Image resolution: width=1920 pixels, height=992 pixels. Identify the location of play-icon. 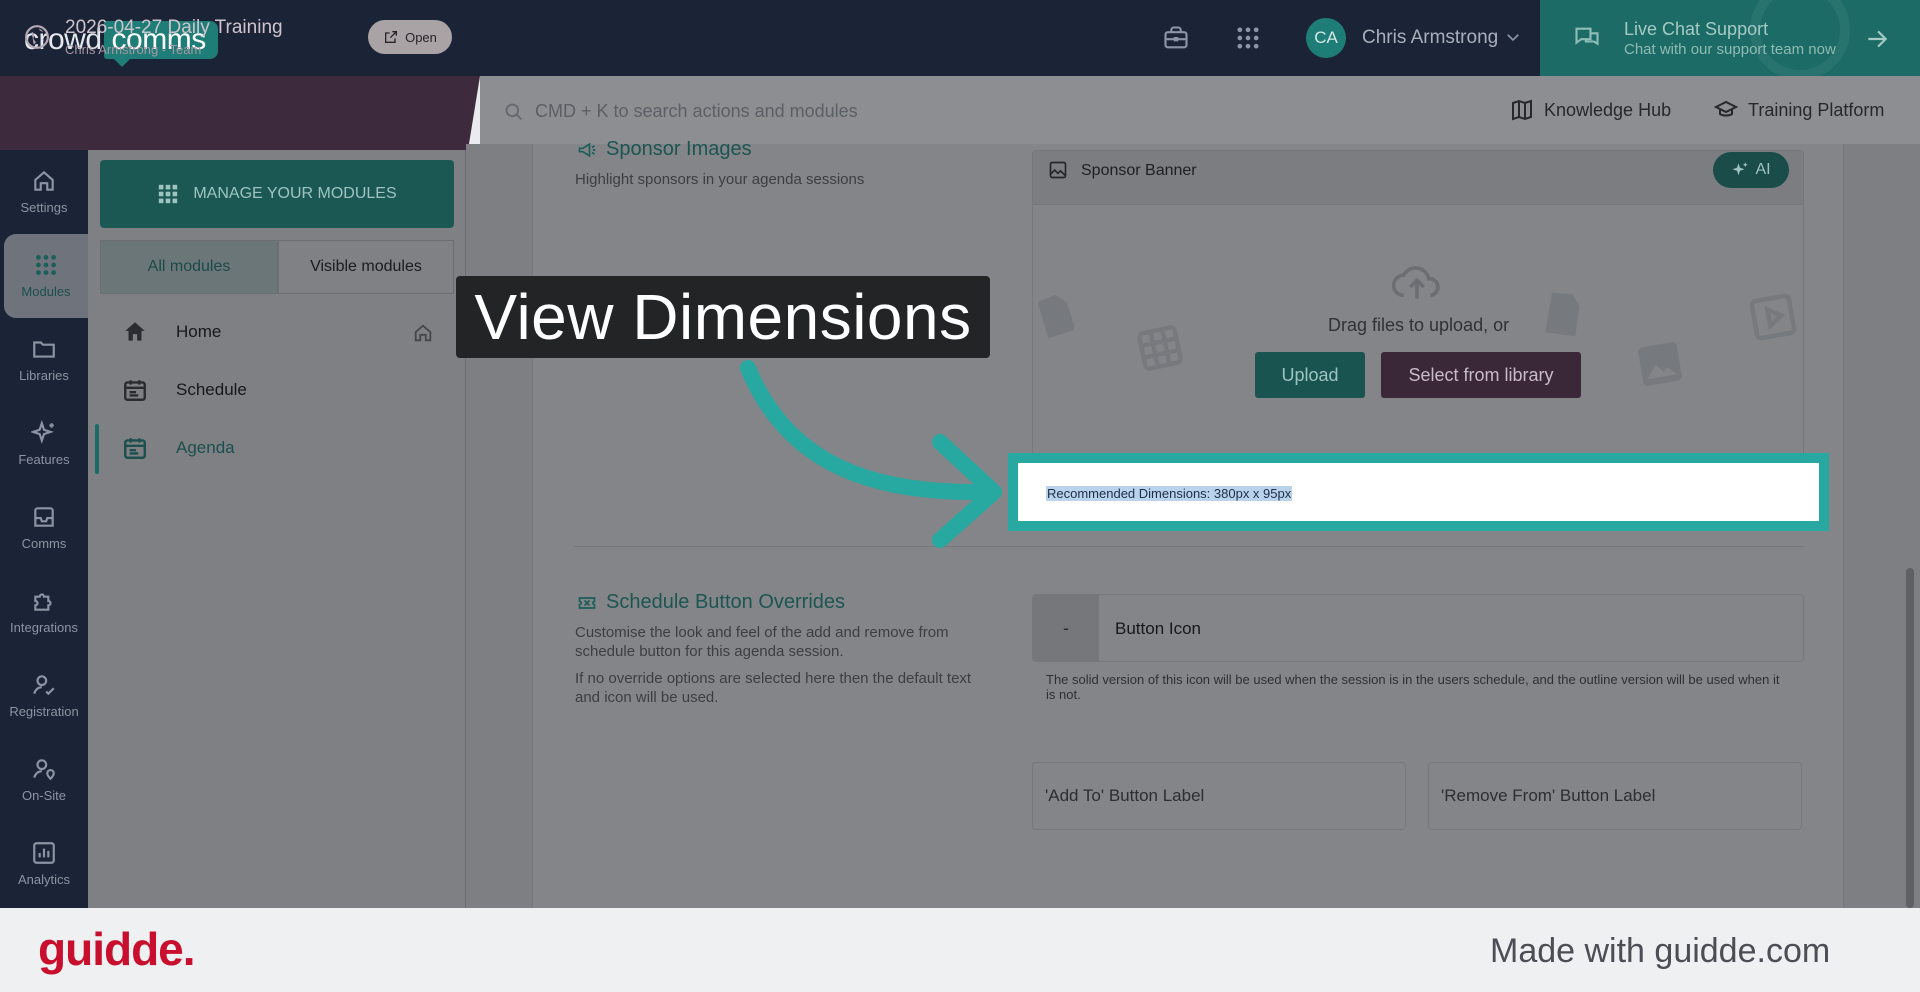
(1773, 317).